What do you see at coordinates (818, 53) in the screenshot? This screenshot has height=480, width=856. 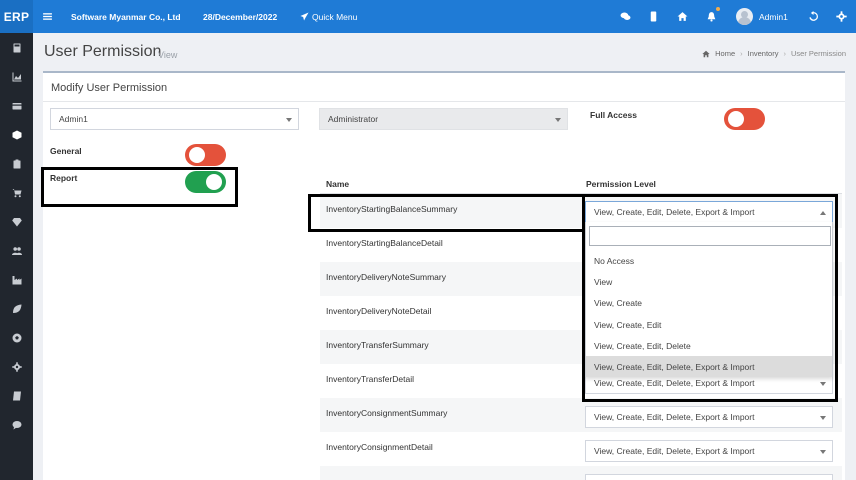 I see `breadcrumb-current: User Permission` at bounding box center [818, 53].